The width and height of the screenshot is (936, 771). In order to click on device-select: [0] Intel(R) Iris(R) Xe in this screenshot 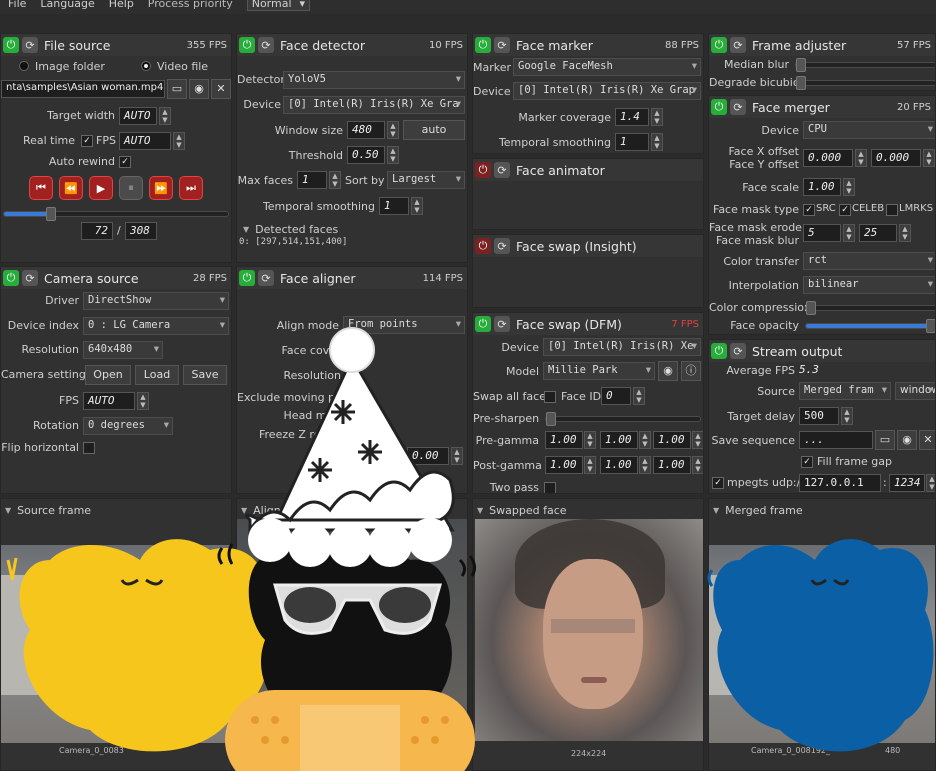, I will do `click(622, 347)`.